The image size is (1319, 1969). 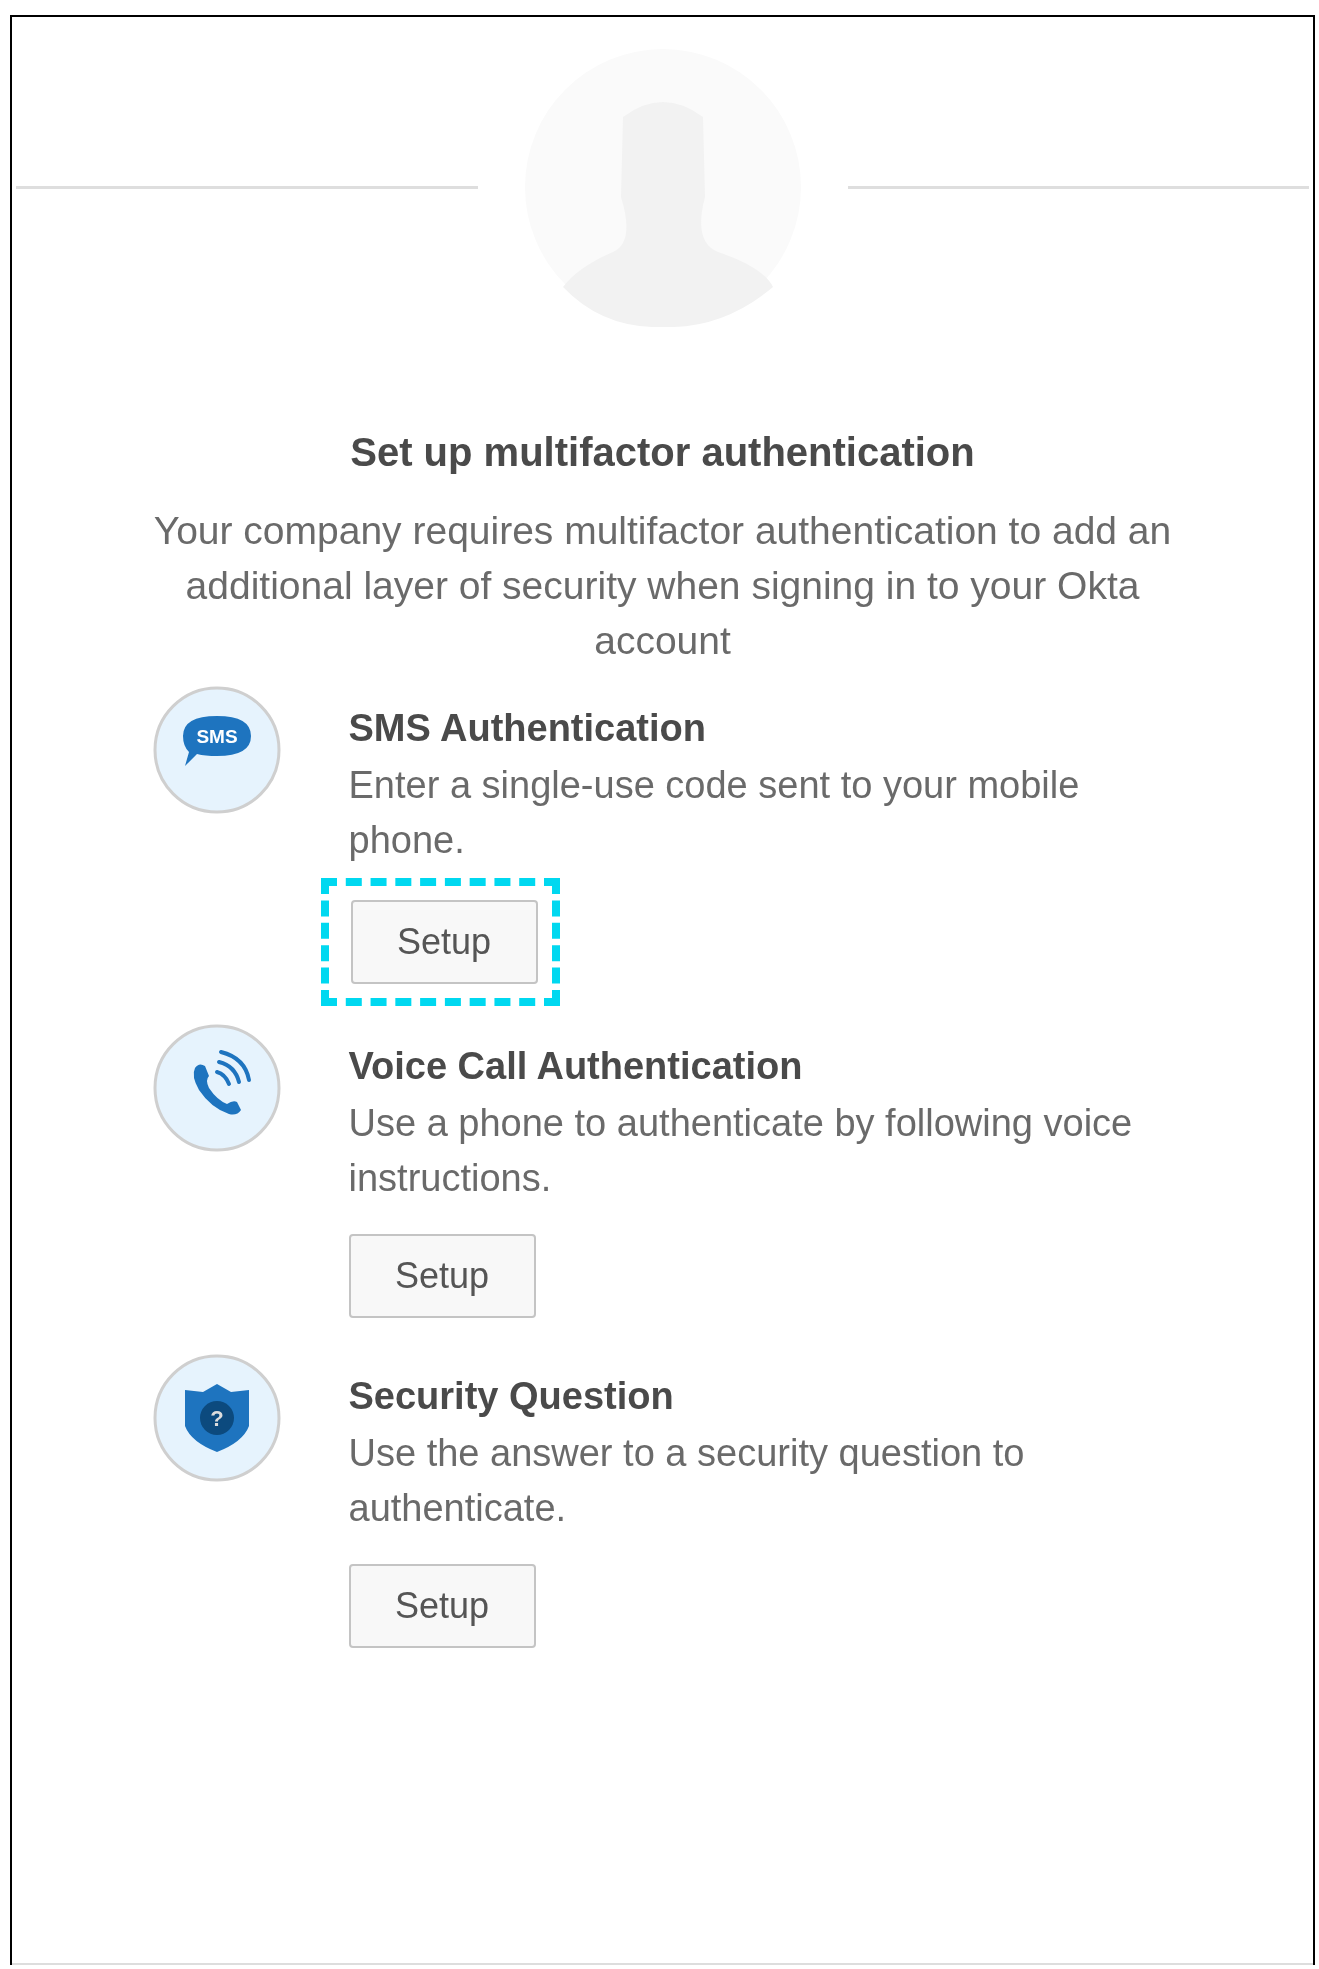 I want to click on page-description: Your company requires multifactor authentication to add an additional layer of security when signing in to your Okta account, so click(x=662, y=586).